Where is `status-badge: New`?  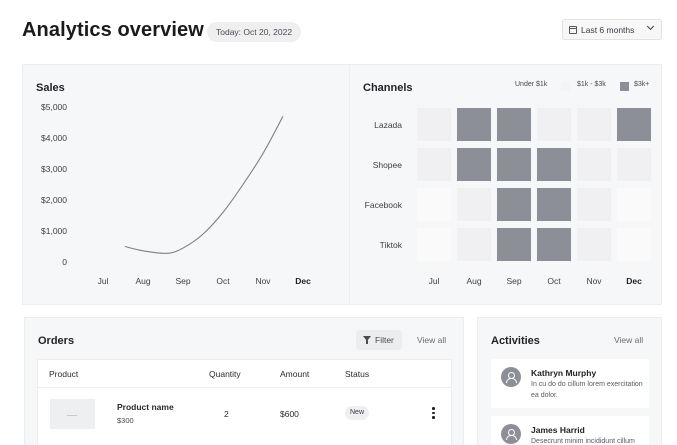 status-badge: New is located at coordinates (357, 413).